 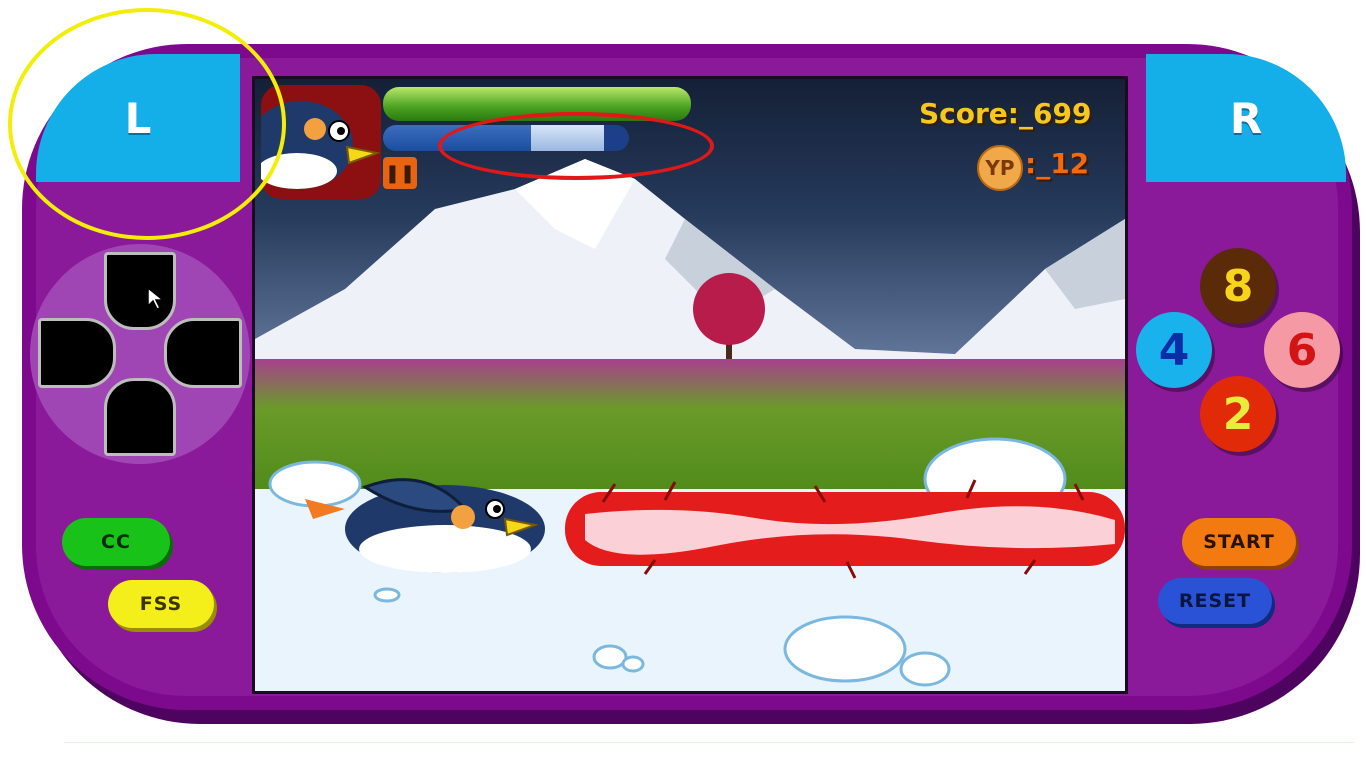 I want to click on button-6: 6, so click(x=1302, y=350).